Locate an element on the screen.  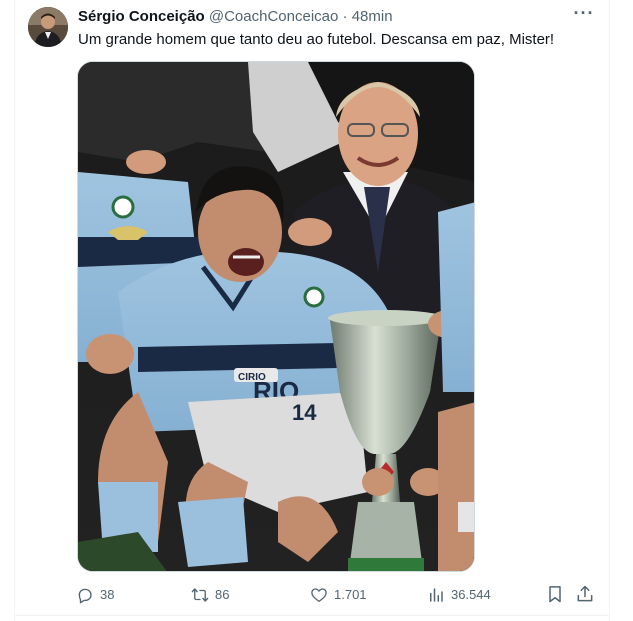
author-handle: @CoachConceicao is located at coordinates (273, 16).